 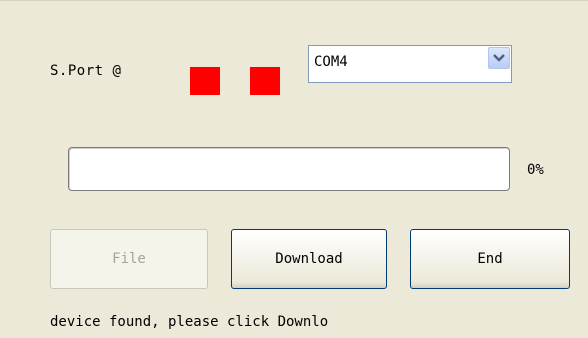 I want to click on serial-port-label: S.Port @, so click(x=86, y=71).